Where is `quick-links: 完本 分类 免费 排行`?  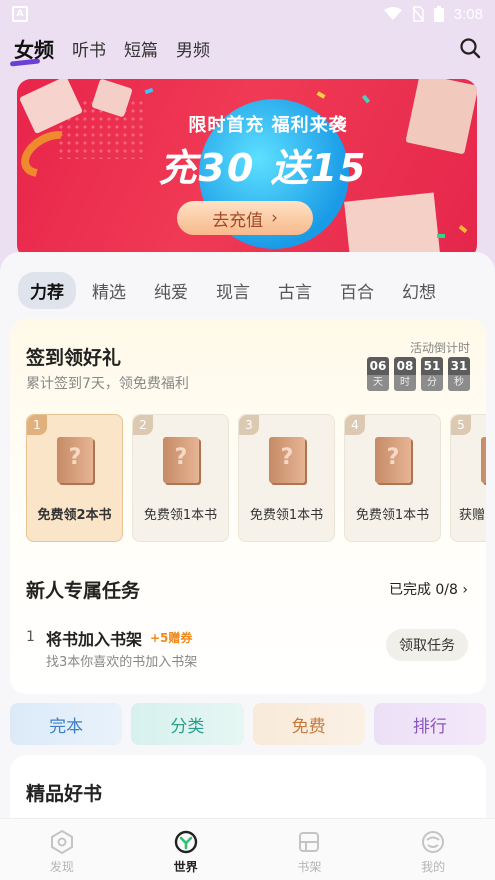
quick-links: 完本 分类 免费 排行 is located at coordinates (248, 724).